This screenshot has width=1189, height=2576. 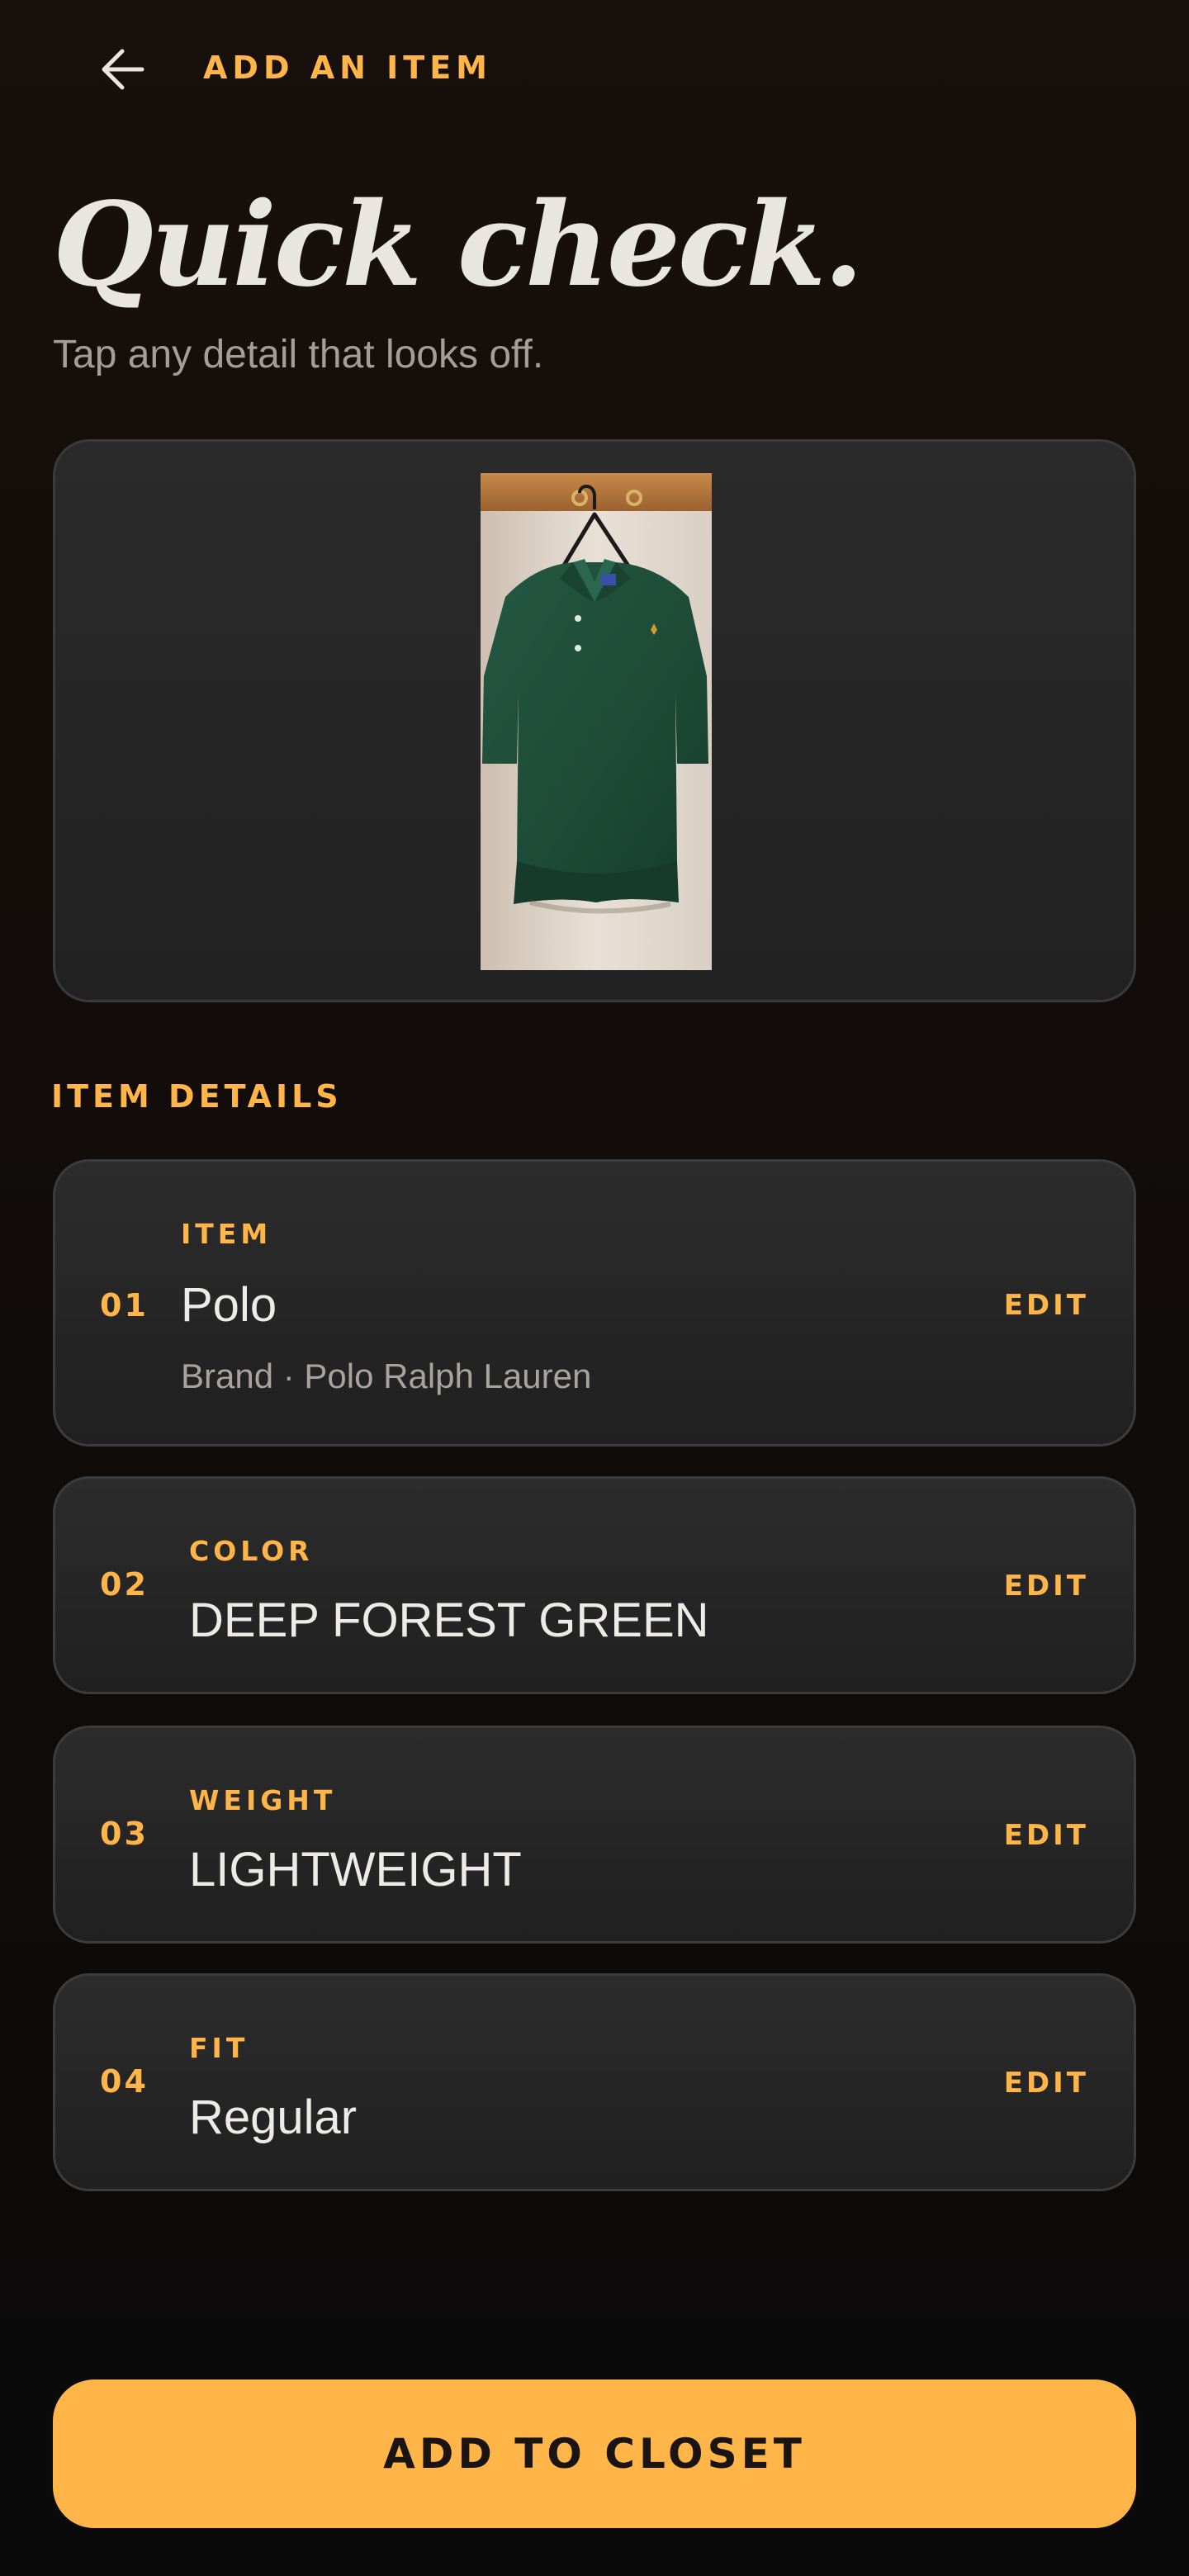 I want to click on card-value: Regular, so click(x=273, y=2117).